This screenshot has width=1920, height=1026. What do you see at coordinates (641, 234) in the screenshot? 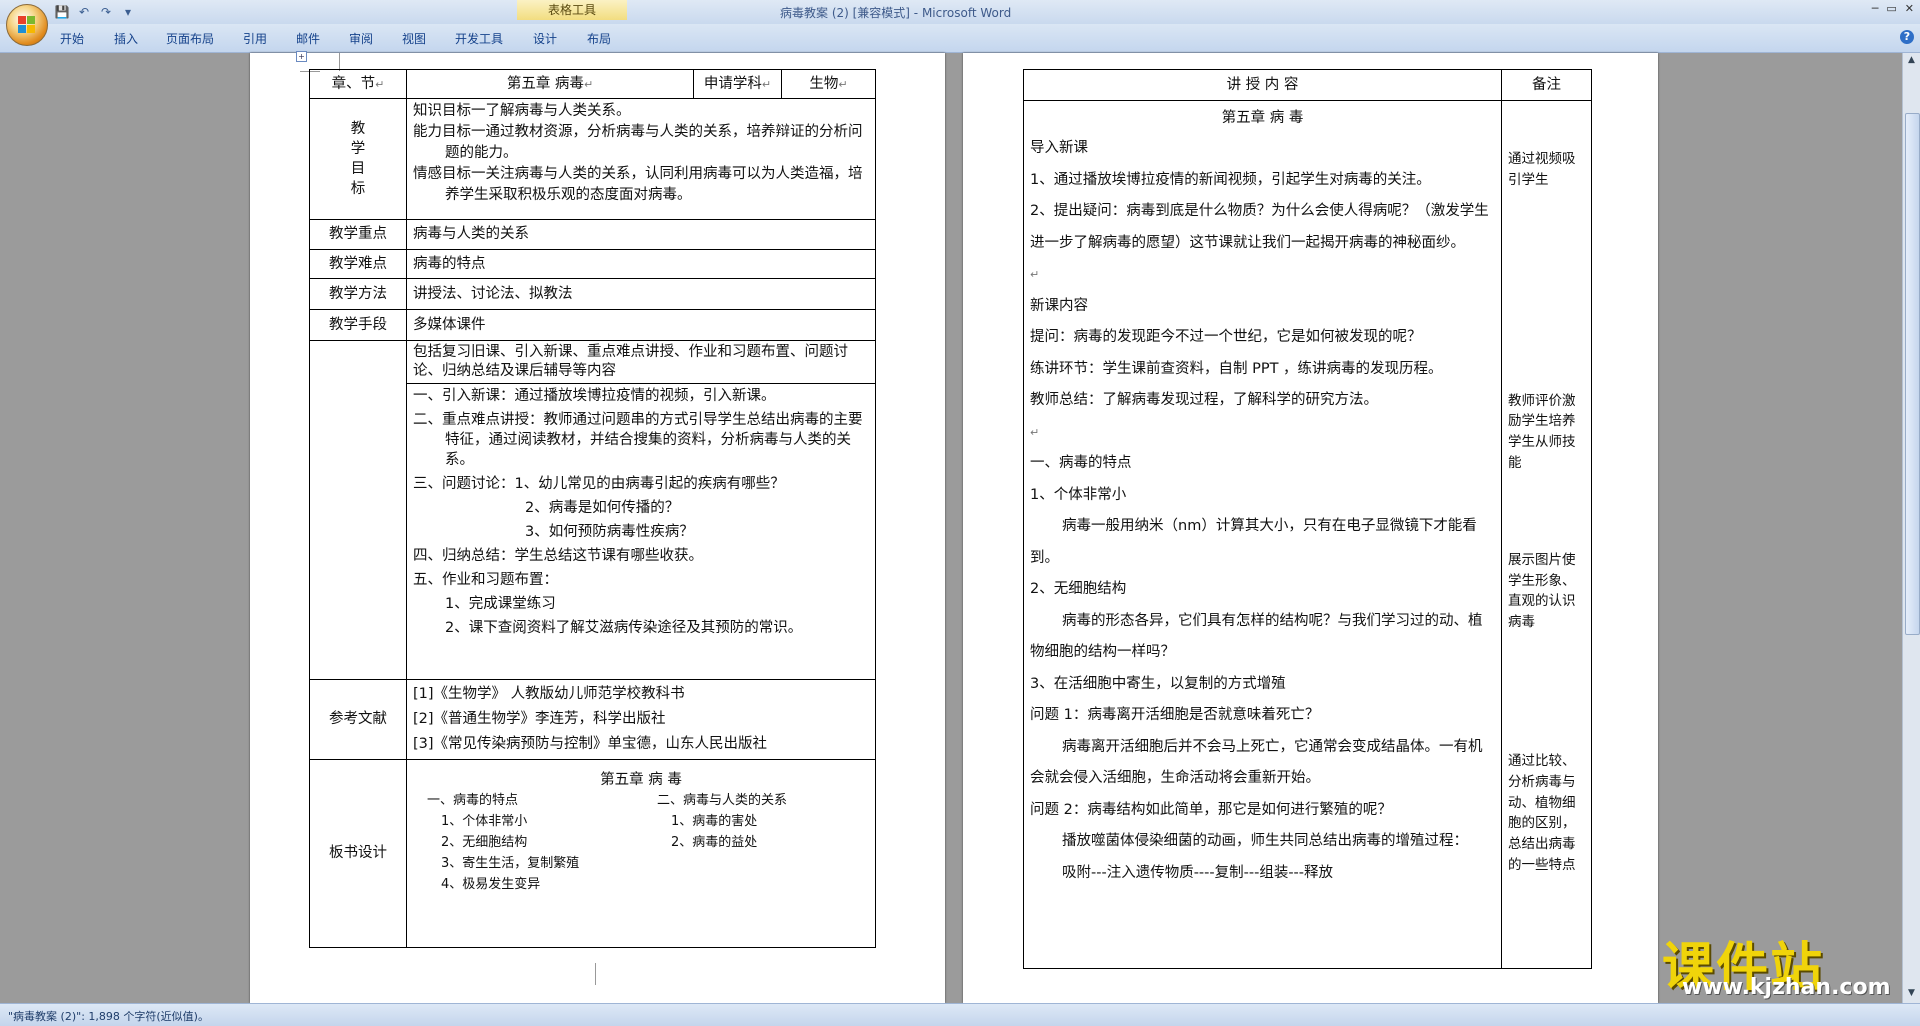
I see `key-point-value: 病毒与人类的关系` at bounding box center [641, 234].